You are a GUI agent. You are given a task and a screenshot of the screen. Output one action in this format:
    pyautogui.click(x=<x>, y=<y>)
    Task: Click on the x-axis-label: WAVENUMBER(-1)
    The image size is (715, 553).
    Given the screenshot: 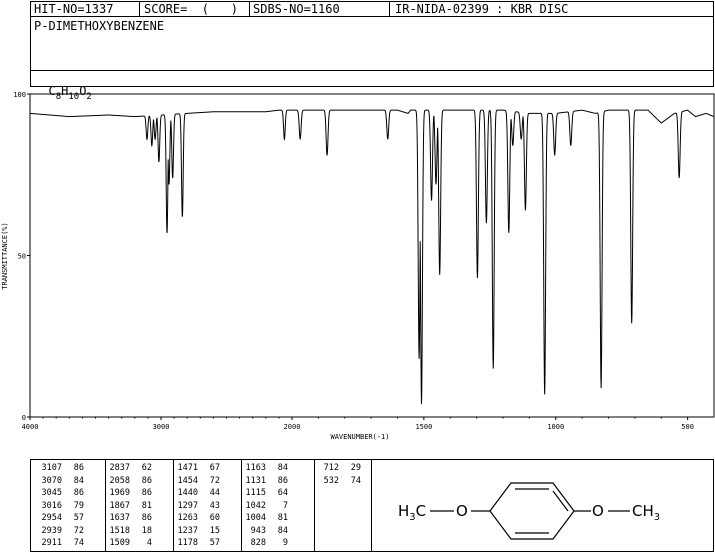 What is the action you would take?
    pyautogui.click(x=359, y=437)
    